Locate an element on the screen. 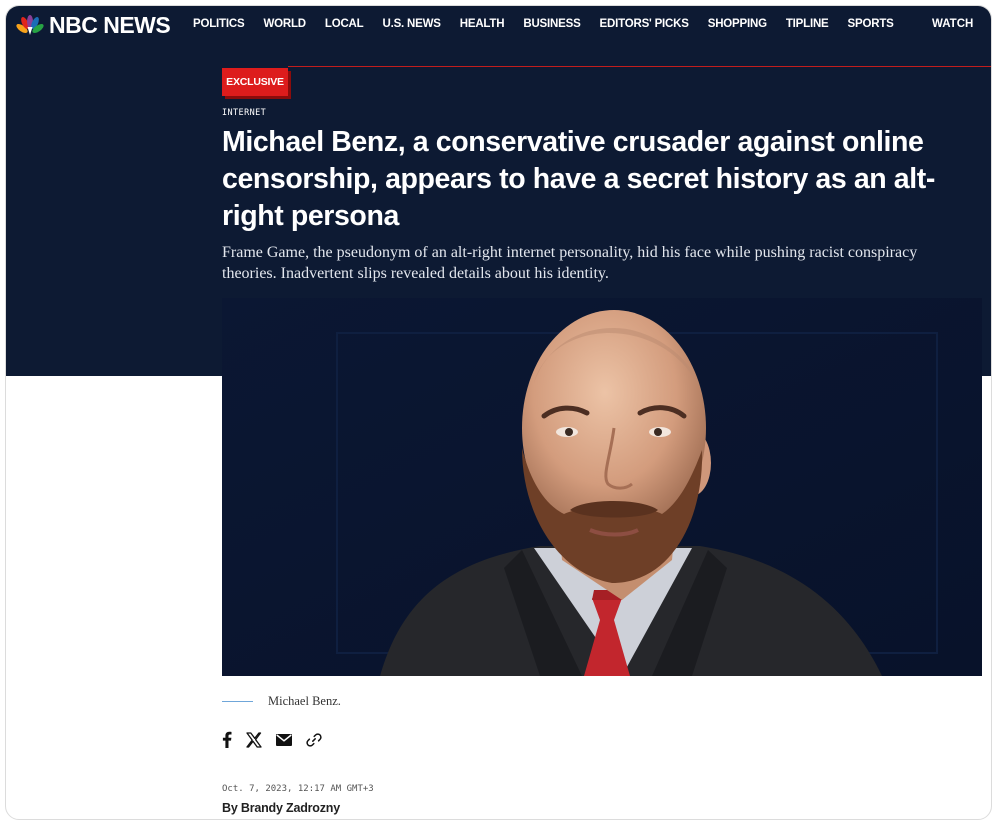 The width and height of the screenshot is (995, 823). nav-item-politics: POLITICS is located at coordinates (219, 24).